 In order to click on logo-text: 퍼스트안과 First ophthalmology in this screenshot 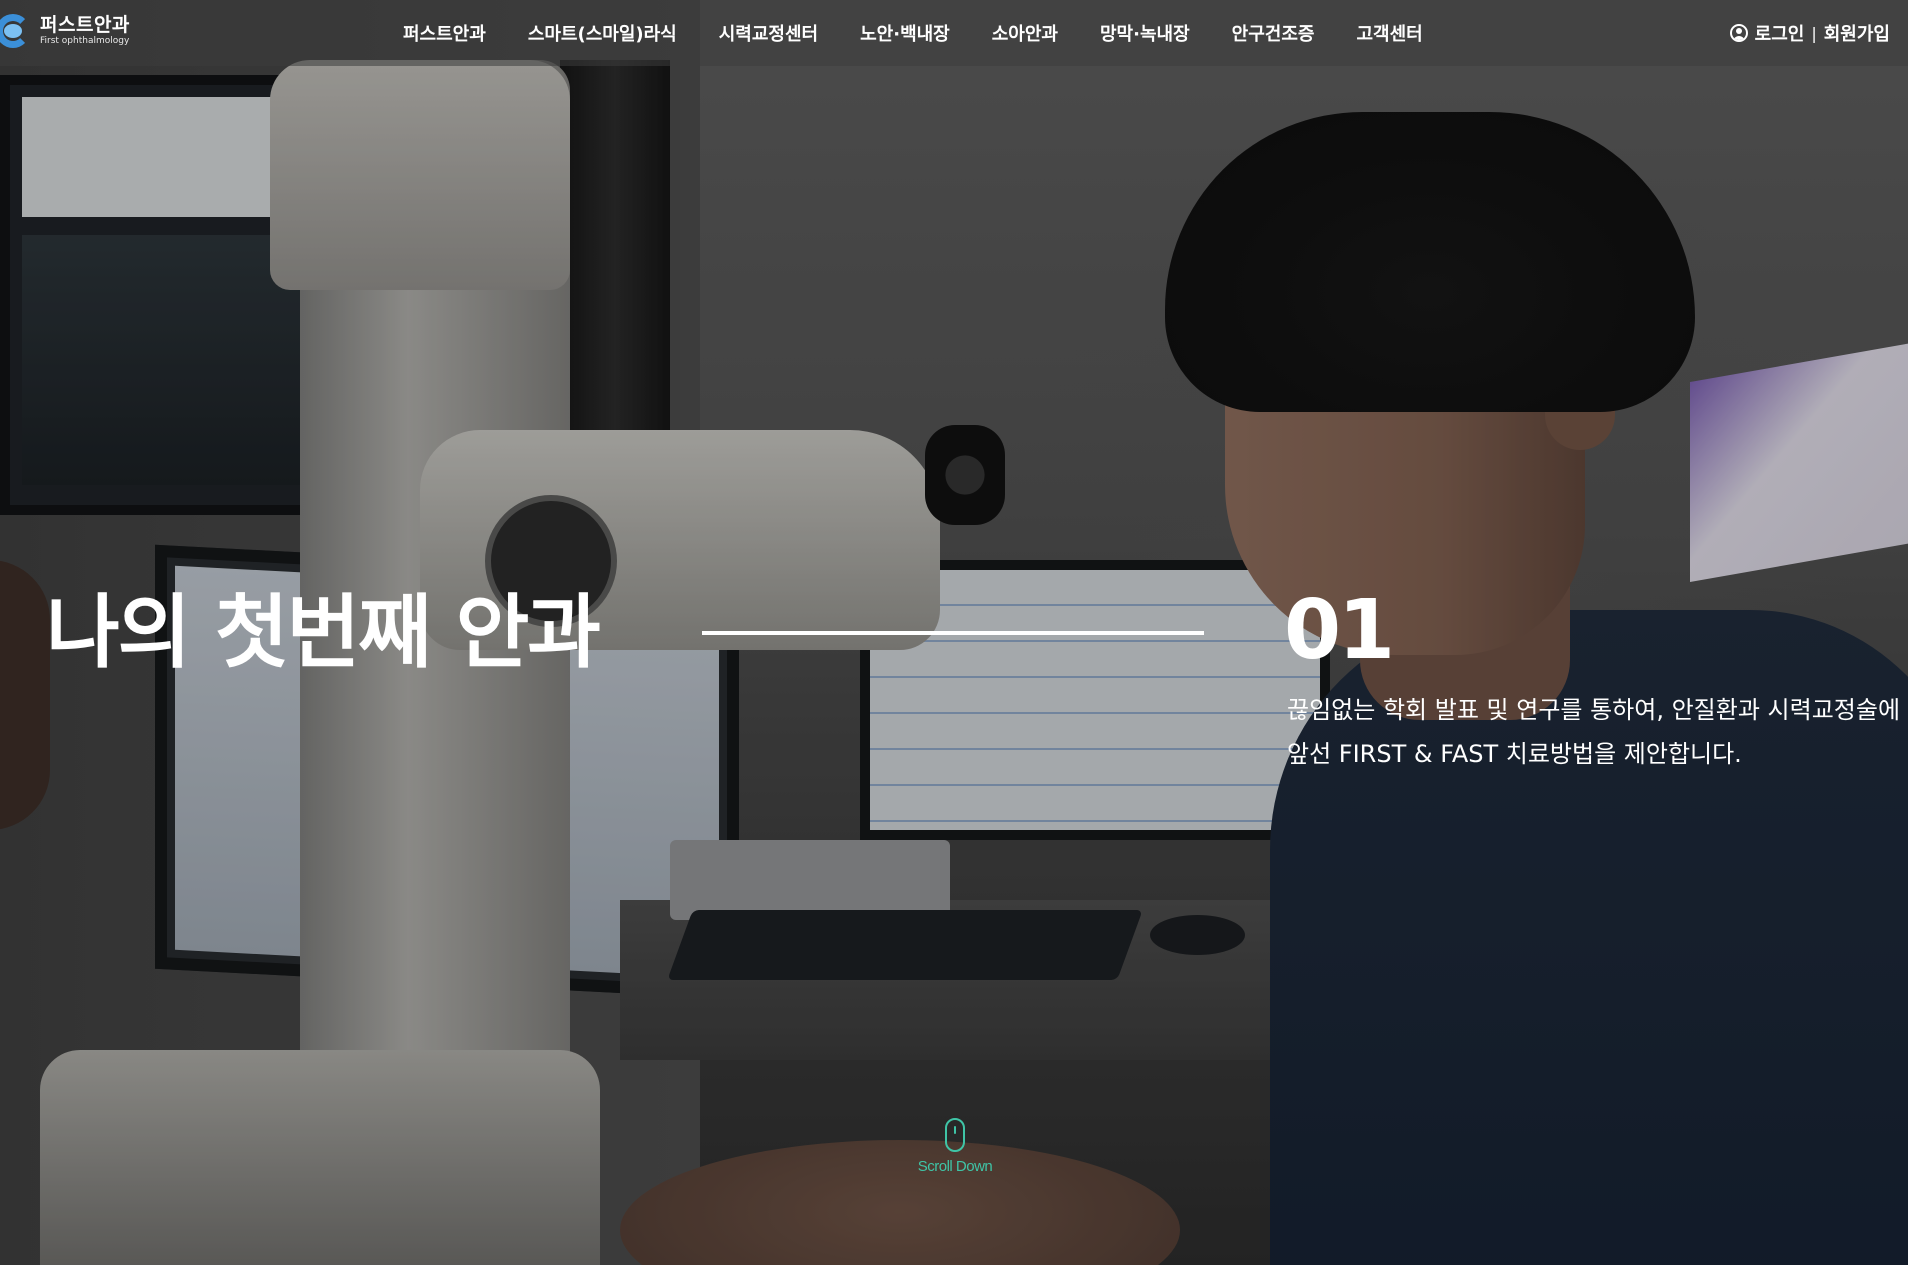, I will do `click(85, 31)`.